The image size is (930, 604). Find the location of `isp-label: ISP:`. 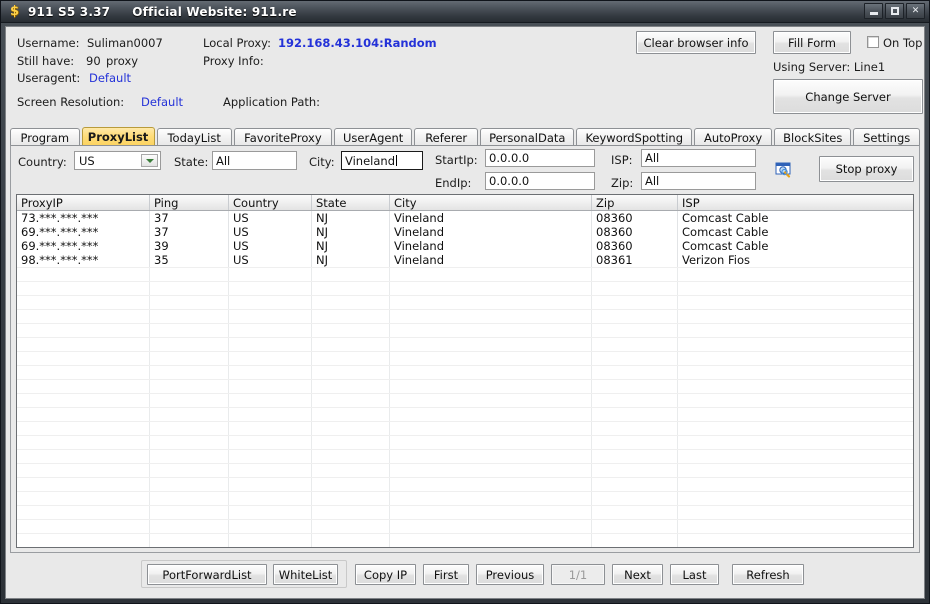

isp-label: ISP: is located at coordinates (622, 160).